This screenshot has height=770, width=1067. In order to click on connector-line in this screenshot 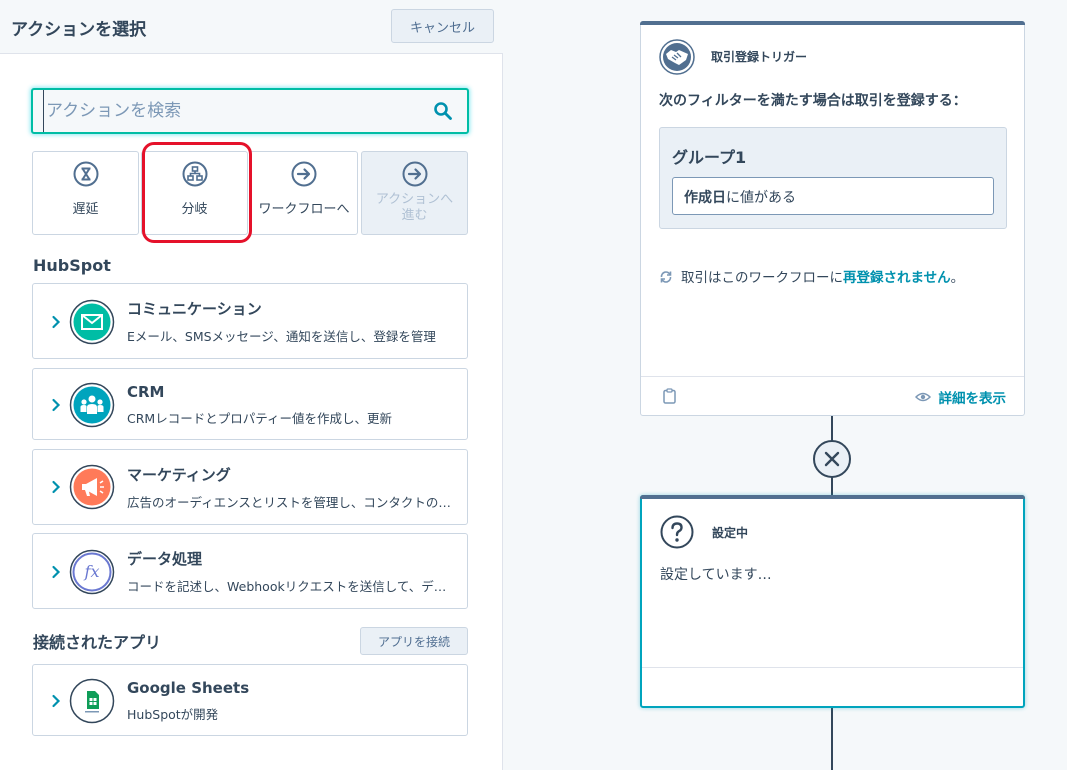, I will do `click(832, 738)`.